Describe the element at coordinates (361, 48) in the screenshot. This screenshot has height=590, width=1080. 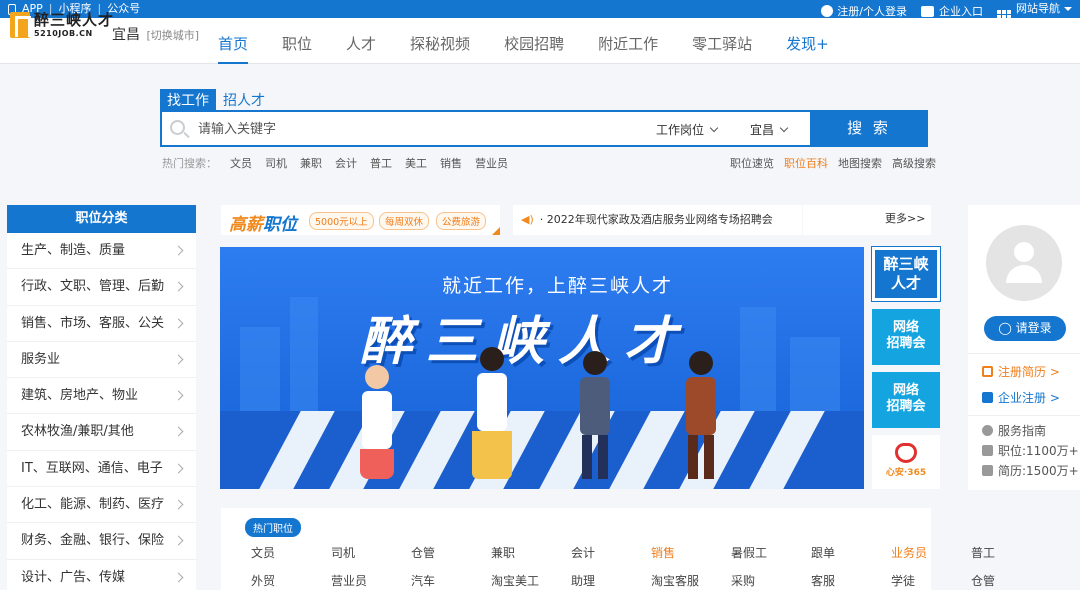
I see `nav-talent: 人才` at that location.